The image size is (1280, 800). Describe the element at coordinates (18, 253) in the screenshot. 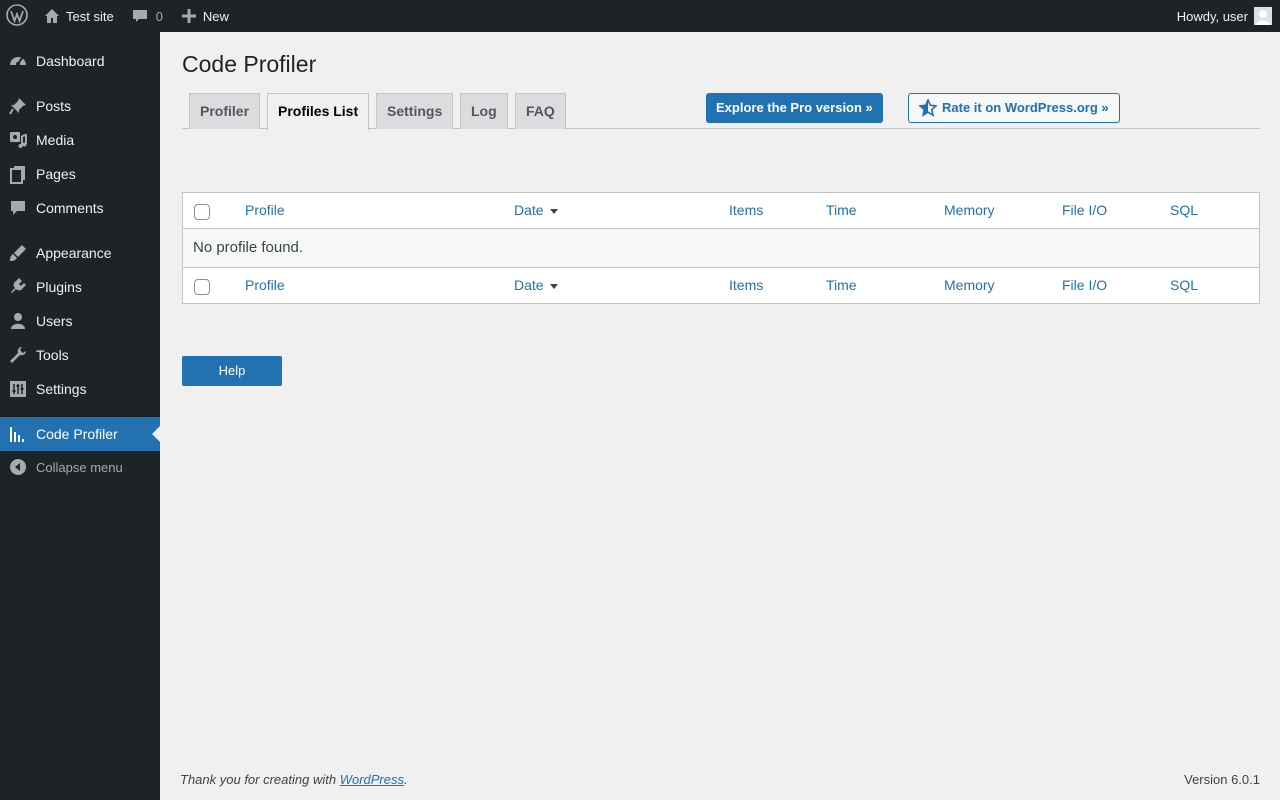

I see `brush-icon` at that location.